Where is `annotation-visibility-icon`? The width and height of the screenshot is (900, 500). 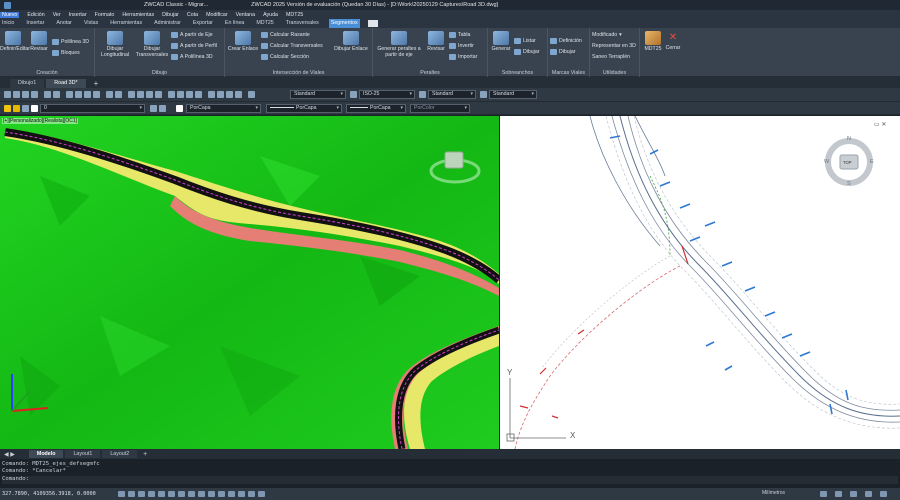
annotation-visibility-icon is located at coordinates (838, 494).